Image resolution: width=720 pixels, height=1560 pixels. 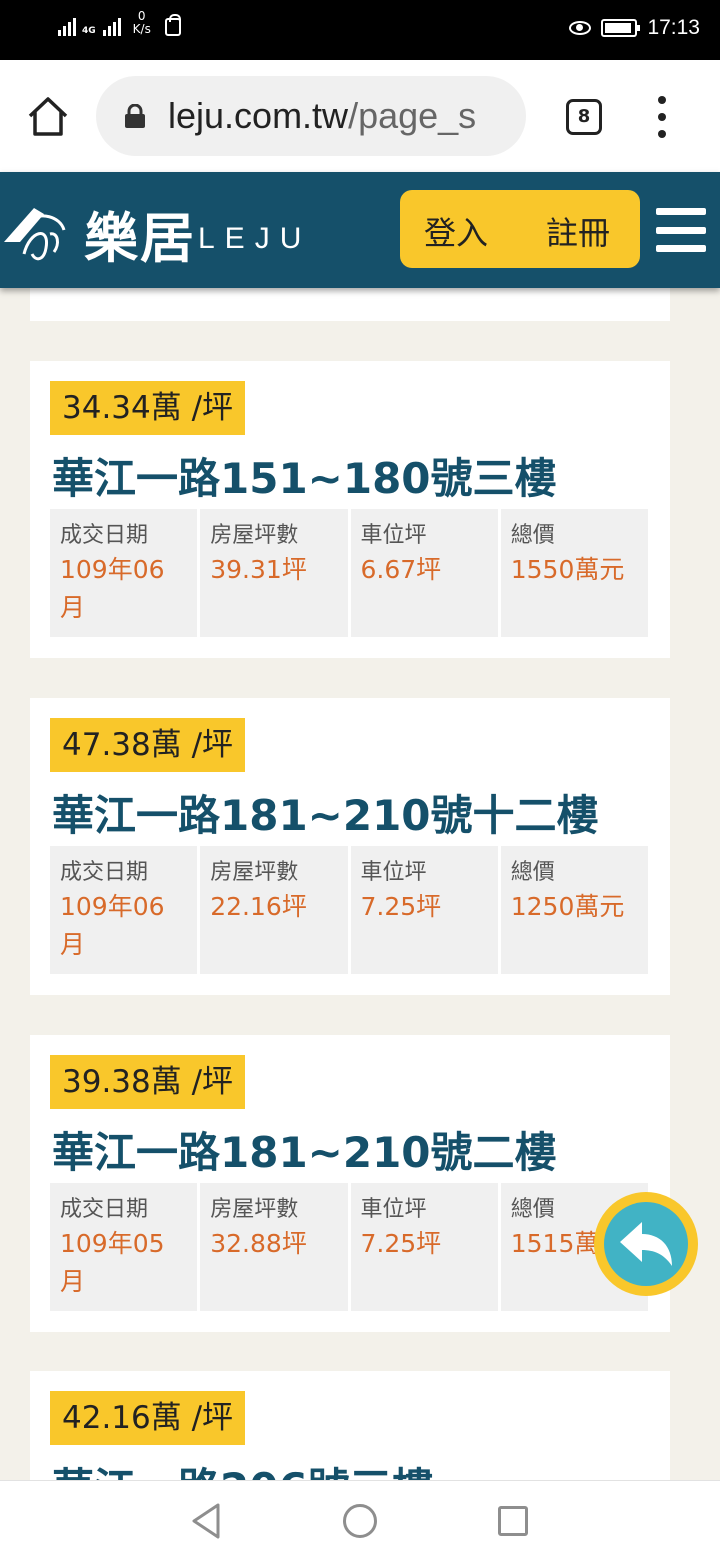 I want to click on listing-details: 成交日期 109年06月 房屋坪數 22.16坪 車位坪 7.25坪 總價 1250萬元, so click(x=349, y=910).